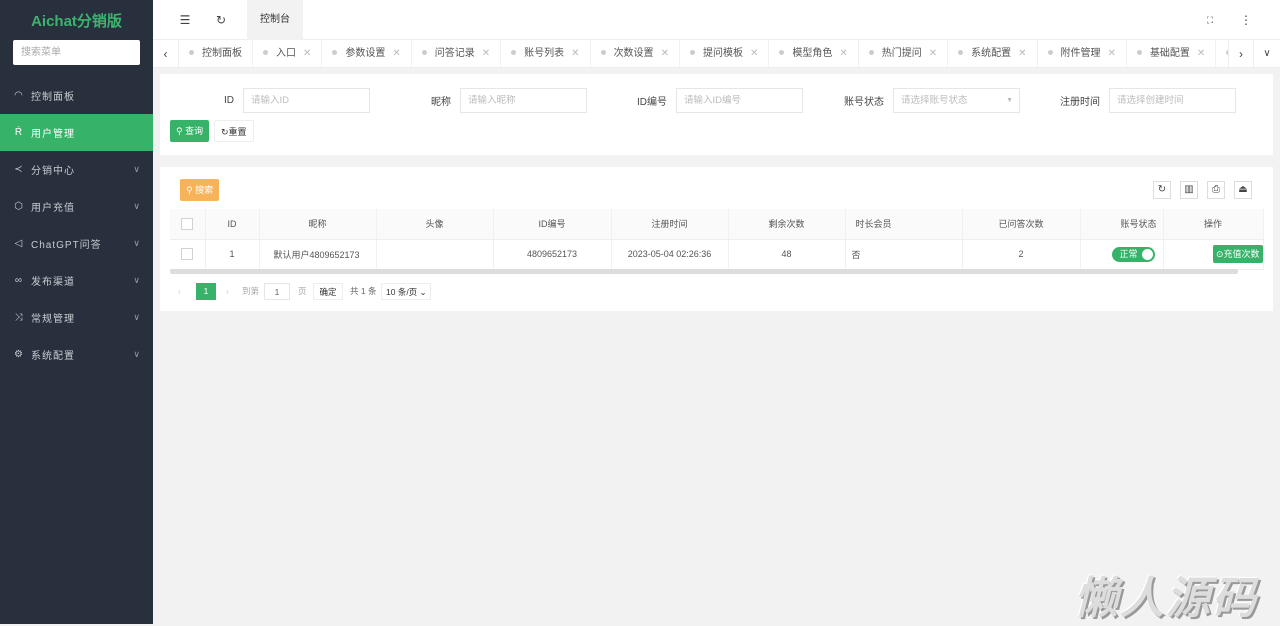 The height and width of the screenshot is (626, 1280). I want to click on tab-item: 系统配置 ✕, so click(993, 53).